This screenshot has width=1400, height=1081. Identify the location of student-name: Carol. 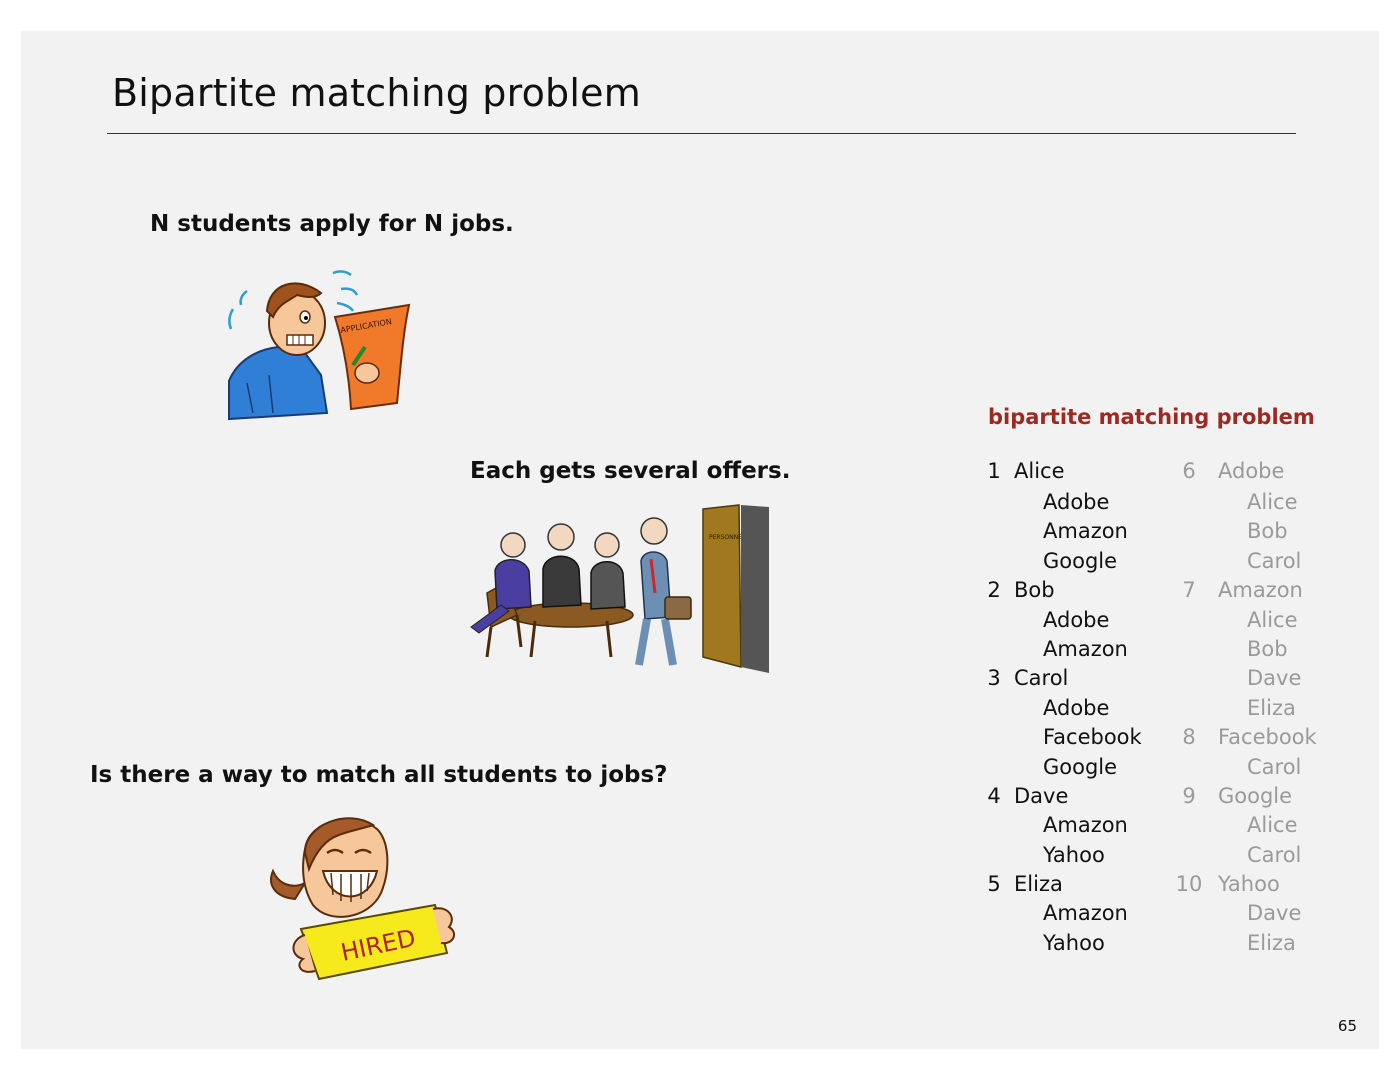
(1041, 678).